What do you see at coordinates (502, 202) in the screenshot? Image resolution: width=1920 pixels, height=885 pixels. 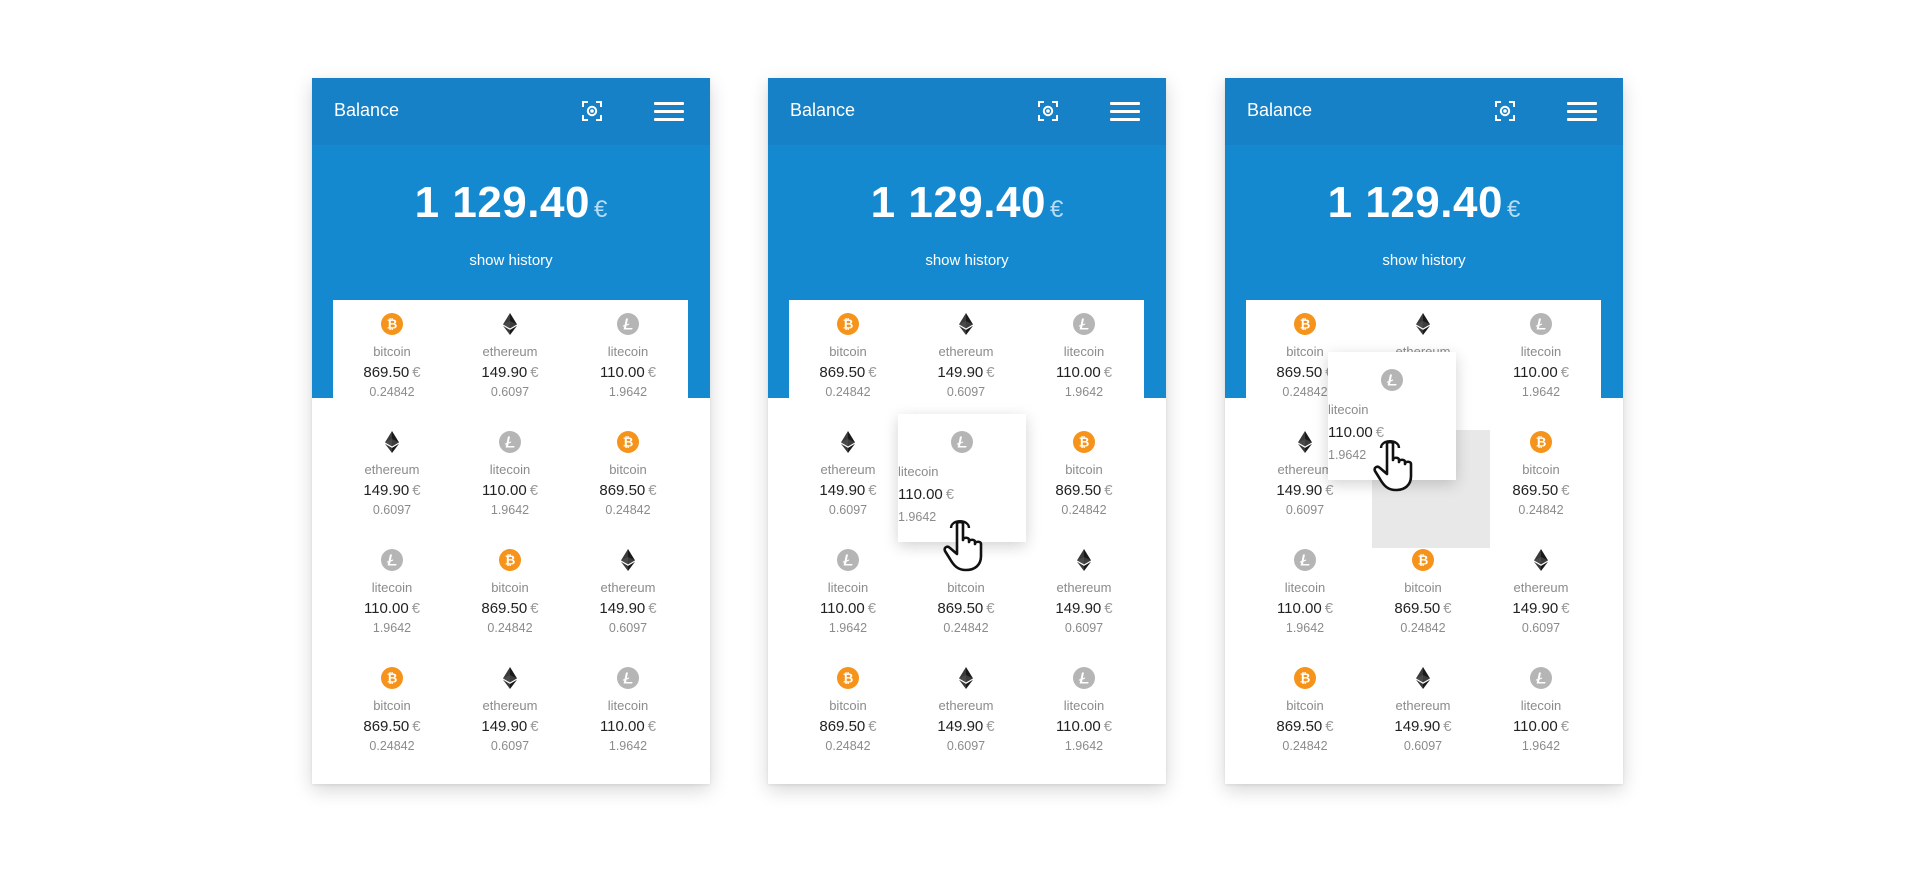 I see `total-amount: 1 129.40` at bounding box center [502, 202].